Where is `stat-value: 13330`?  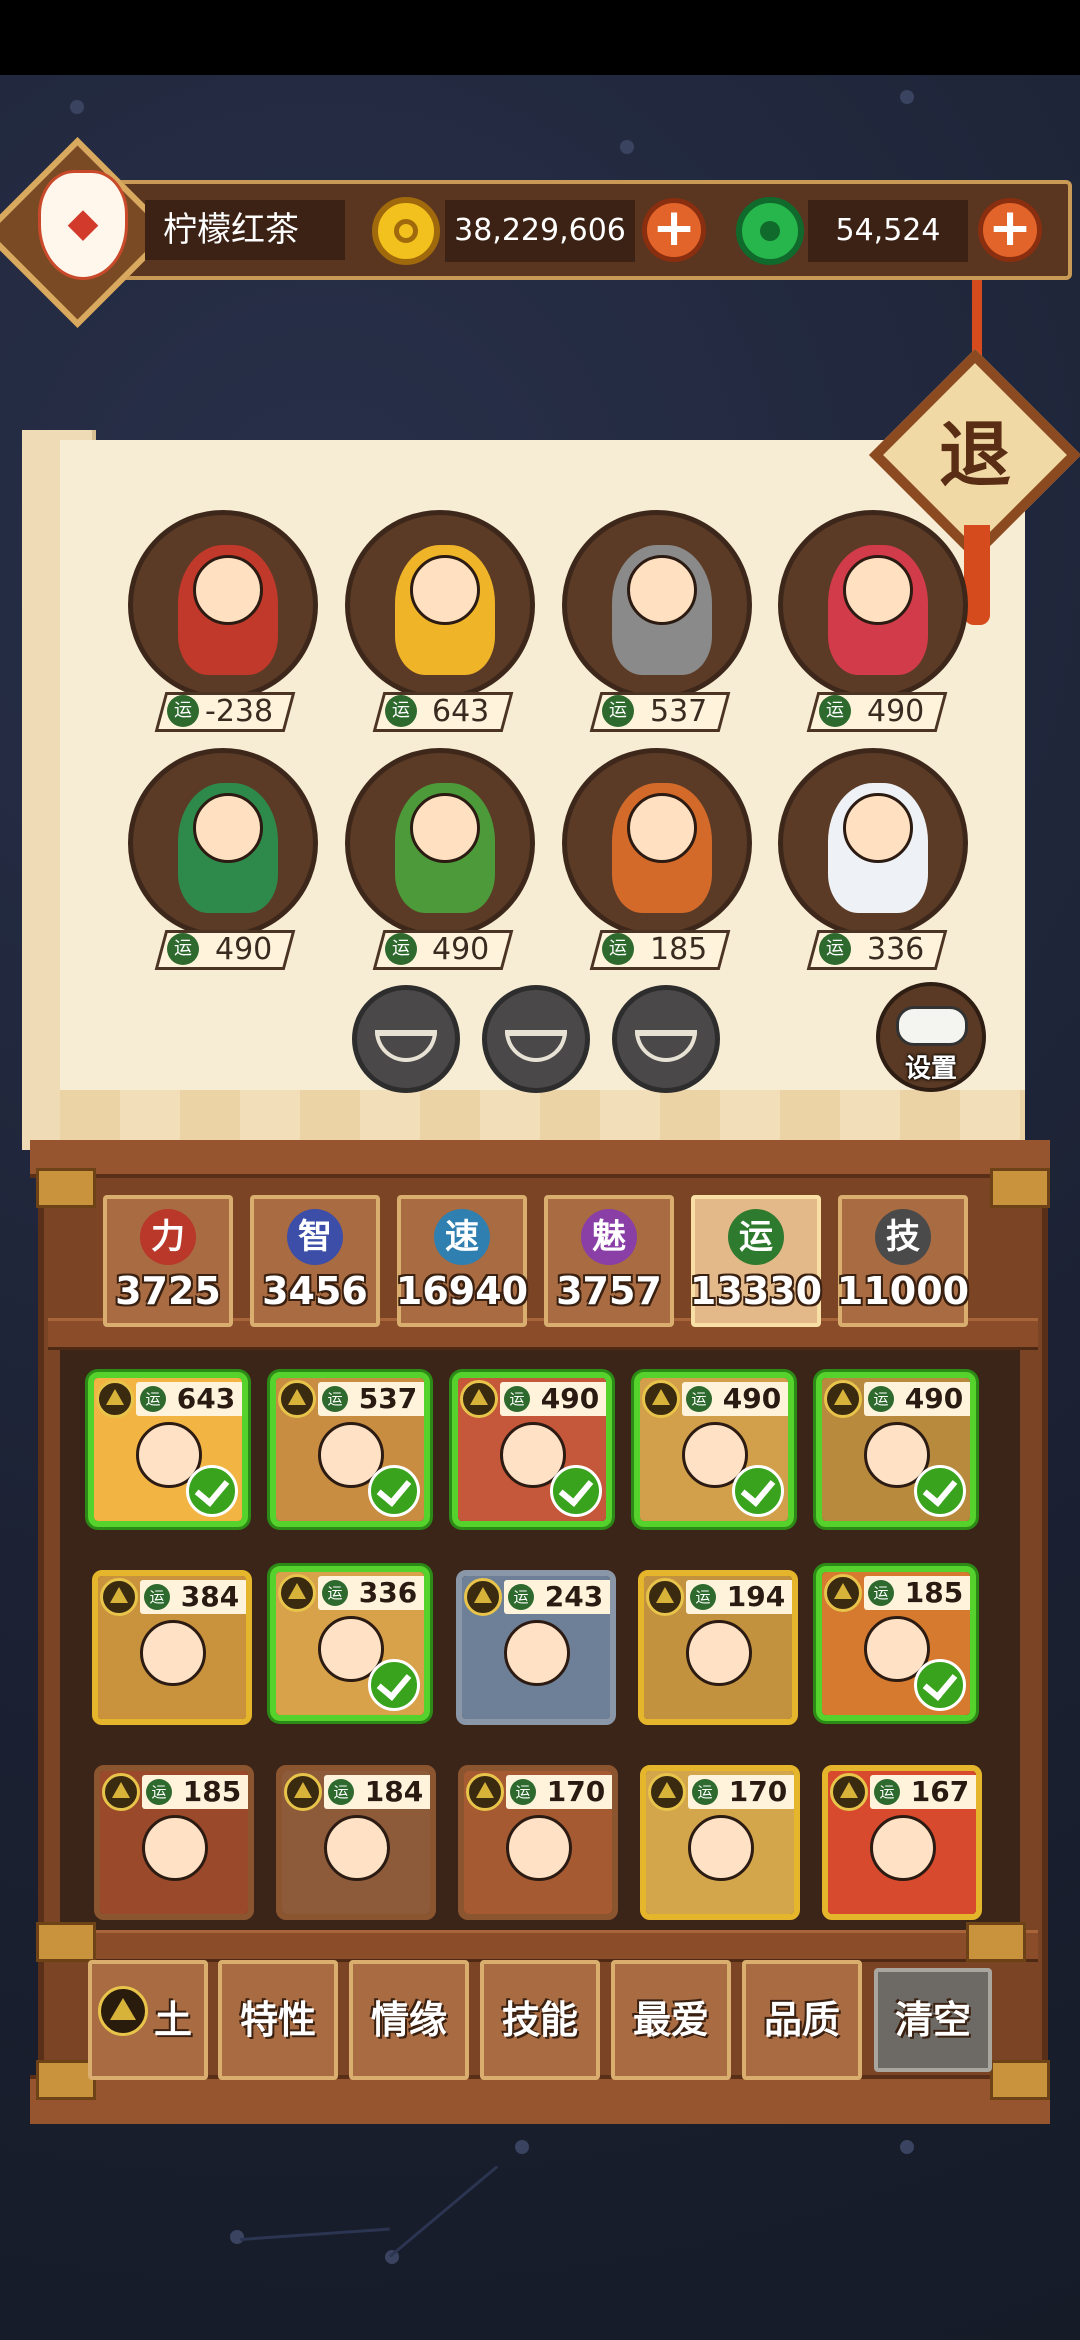 stat-value: 13330 is located at coordinates (756, 1291).